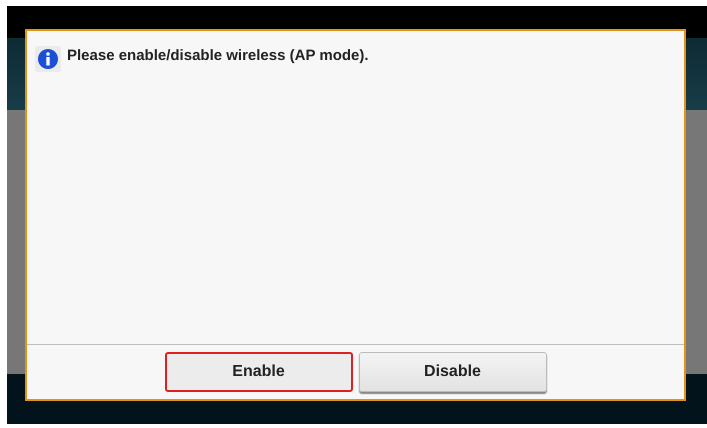 Image resolution: width=707 pixels, height=428 pixels. Describe the element at coordinates (258, 372) in the screenshot. I see `dialog-button: Enable` at that location.